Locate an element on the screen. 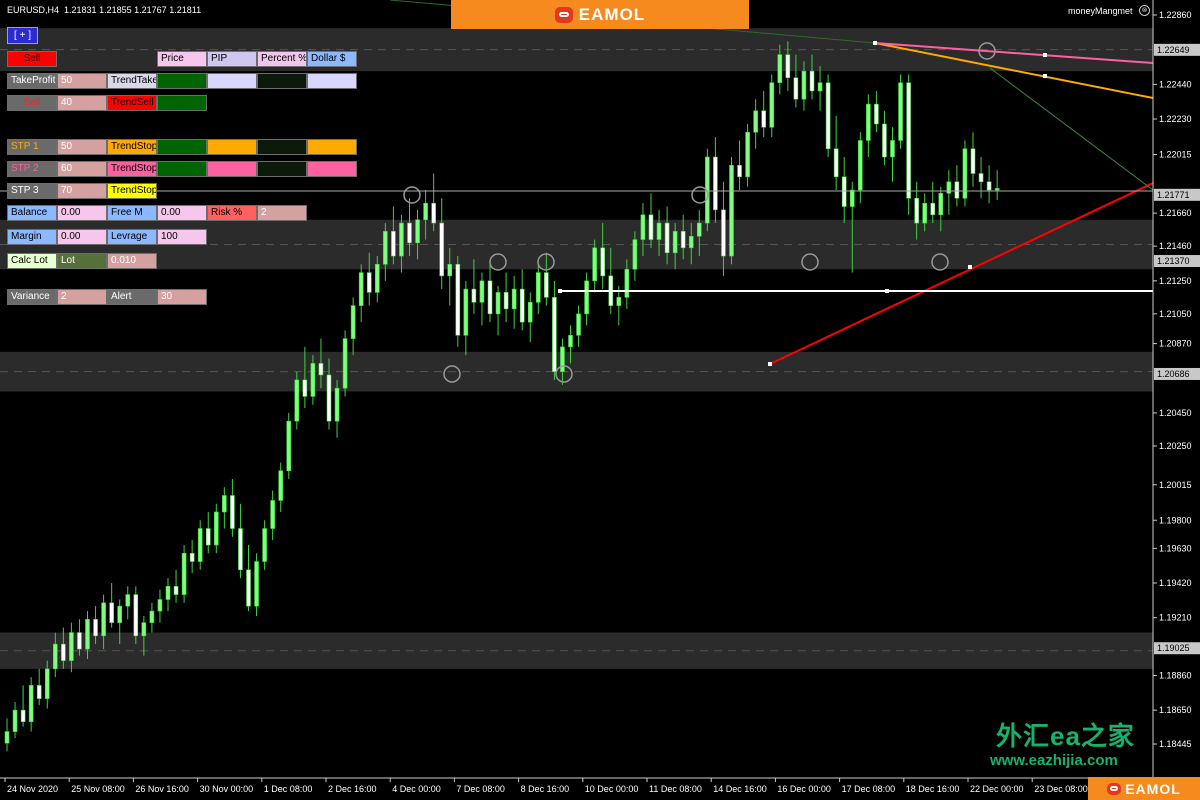  close-icon: ⊗ is located at coordinates (1144, 10).